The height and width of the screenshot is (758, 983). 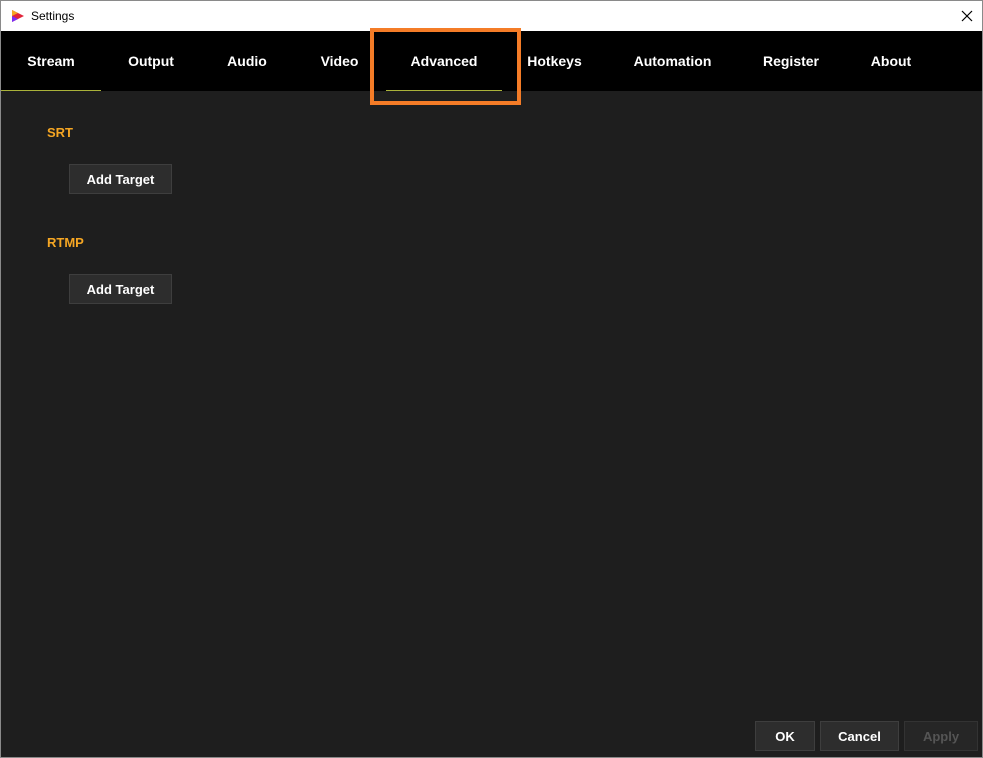 I want to click on tab-advanced-label: Advanced, so click(x=444, y=61).